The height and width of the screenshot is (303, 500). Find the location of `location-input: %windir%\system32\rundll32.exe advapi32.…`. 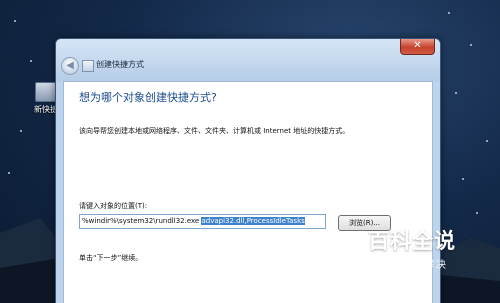

location-input: %windir%\system32\rundll32.exe advapi32.… is located at coordinates (202, 221).